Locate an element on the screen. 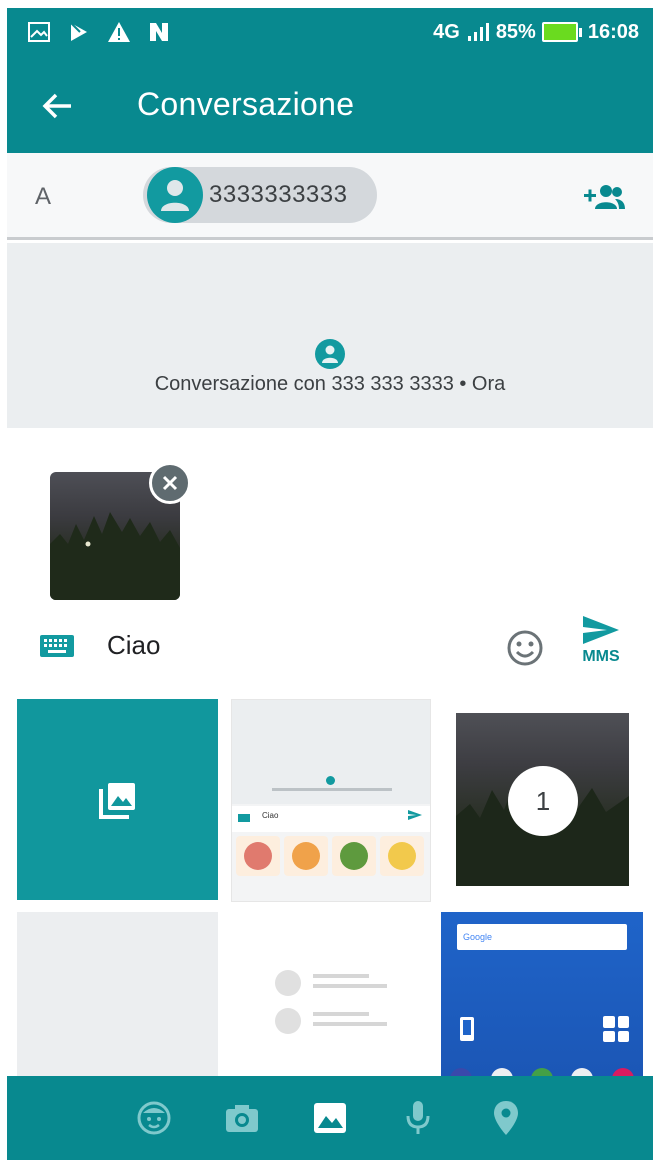 This screenshot has width=653, height=1160. gallery-icon is located at coordinates (330, 1118).